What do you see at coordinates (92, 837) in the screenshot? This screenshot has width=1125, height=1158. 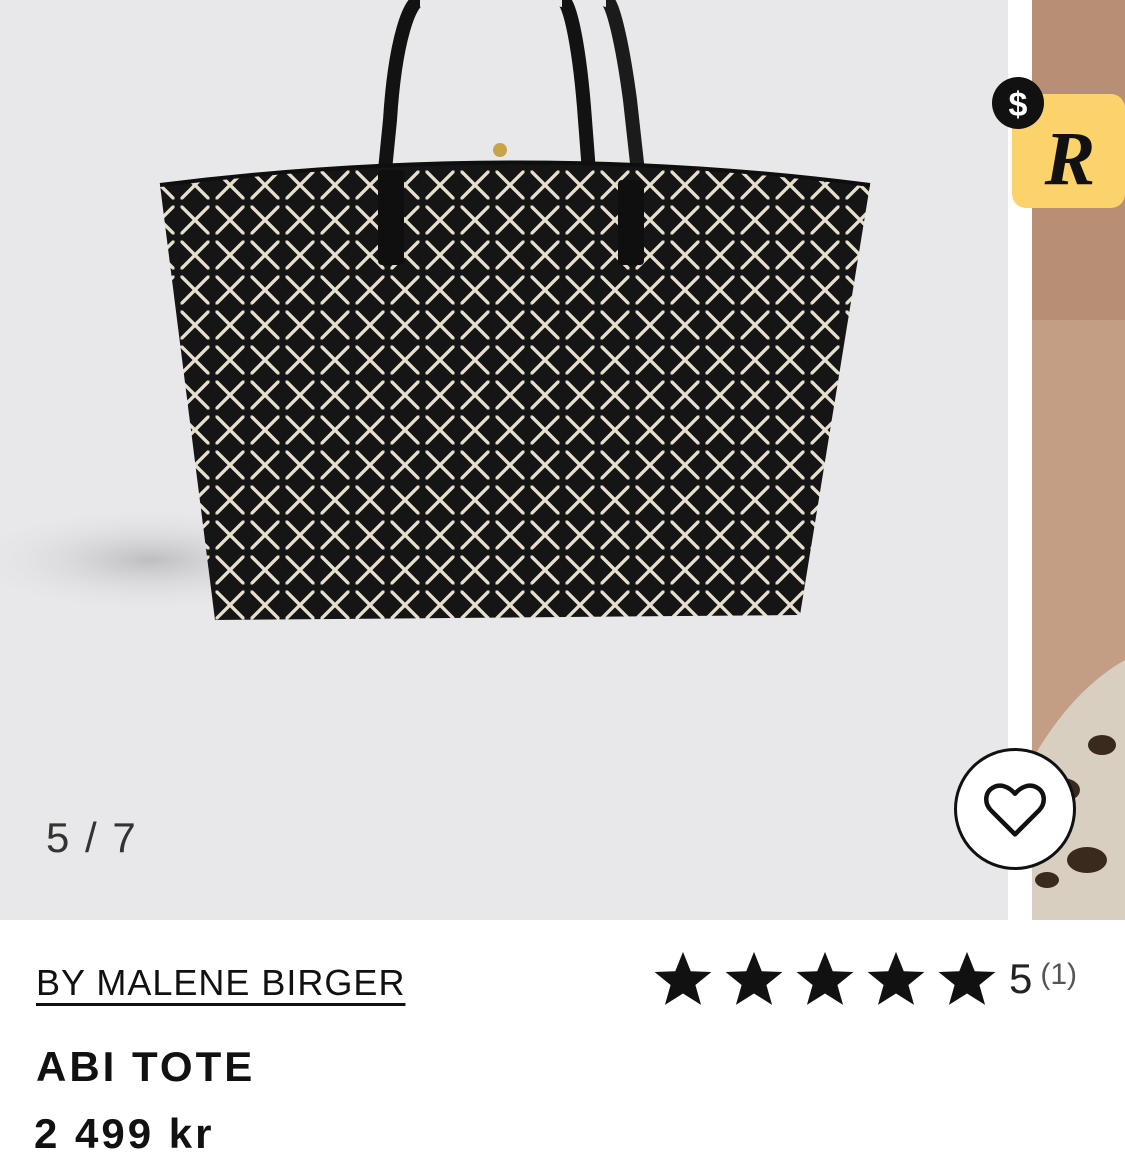 I see `image-counter: 5 / 7` at bounding box center [92, 837].